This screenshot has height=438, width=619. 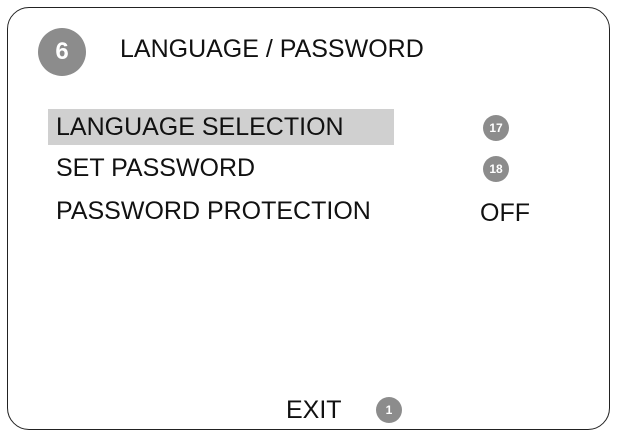 What do you see at coordinates (151, 168) in the screenshot?
I see `menu-item-set-password: SET PASSWORD` at bounding box center [151, 168].